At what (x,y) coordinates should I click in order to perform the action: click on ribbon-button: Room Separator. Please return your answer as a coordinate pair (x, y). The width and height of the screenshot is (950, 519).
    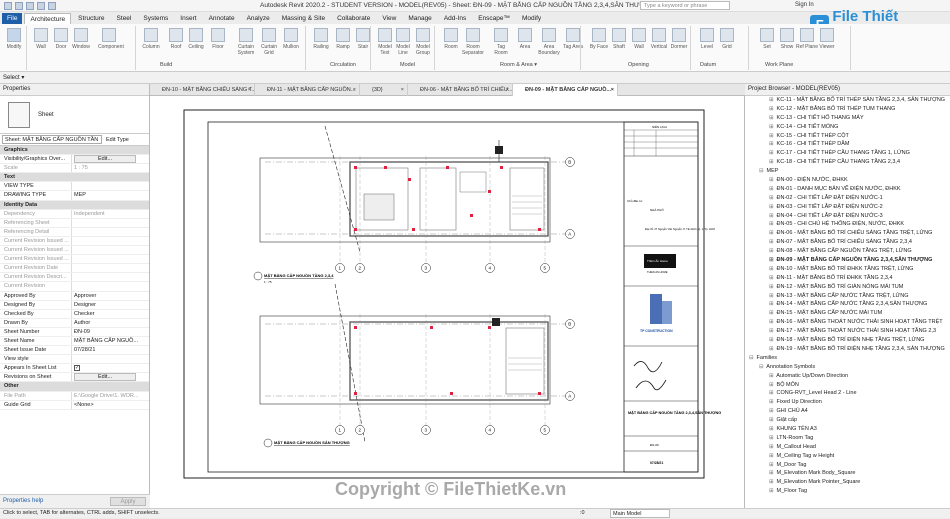
    Looking at the image, I should click on (473, 44).